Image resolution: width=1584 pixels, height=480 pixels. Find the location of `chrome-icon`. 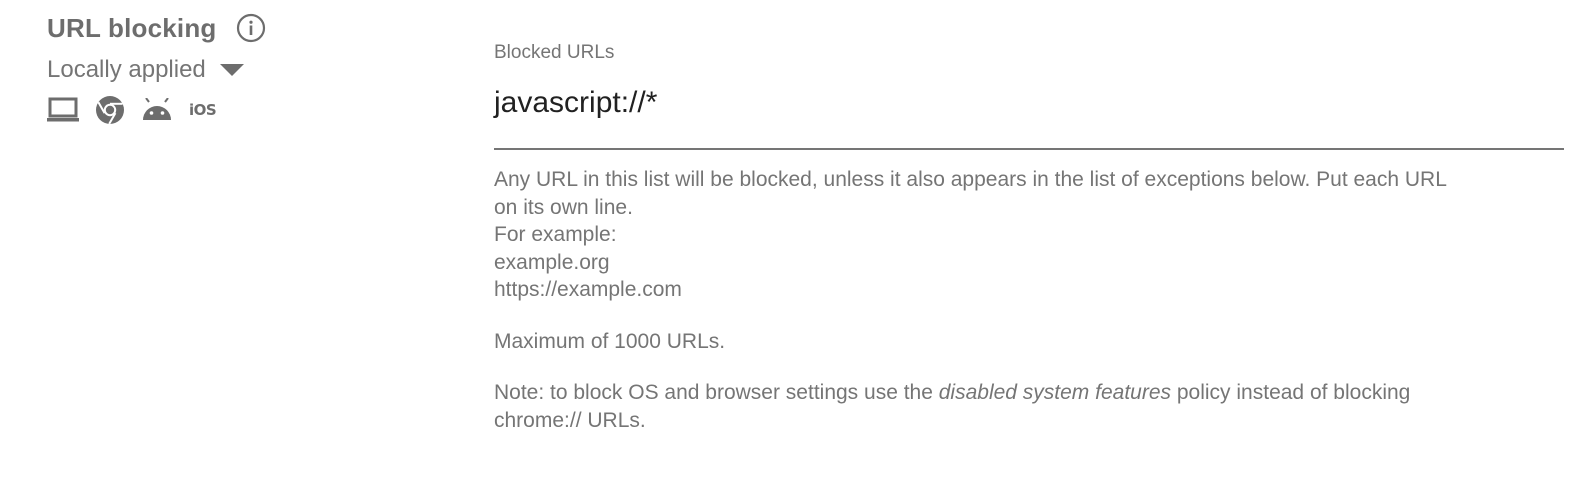

chrome-icon is located at coordinates (110, 110).